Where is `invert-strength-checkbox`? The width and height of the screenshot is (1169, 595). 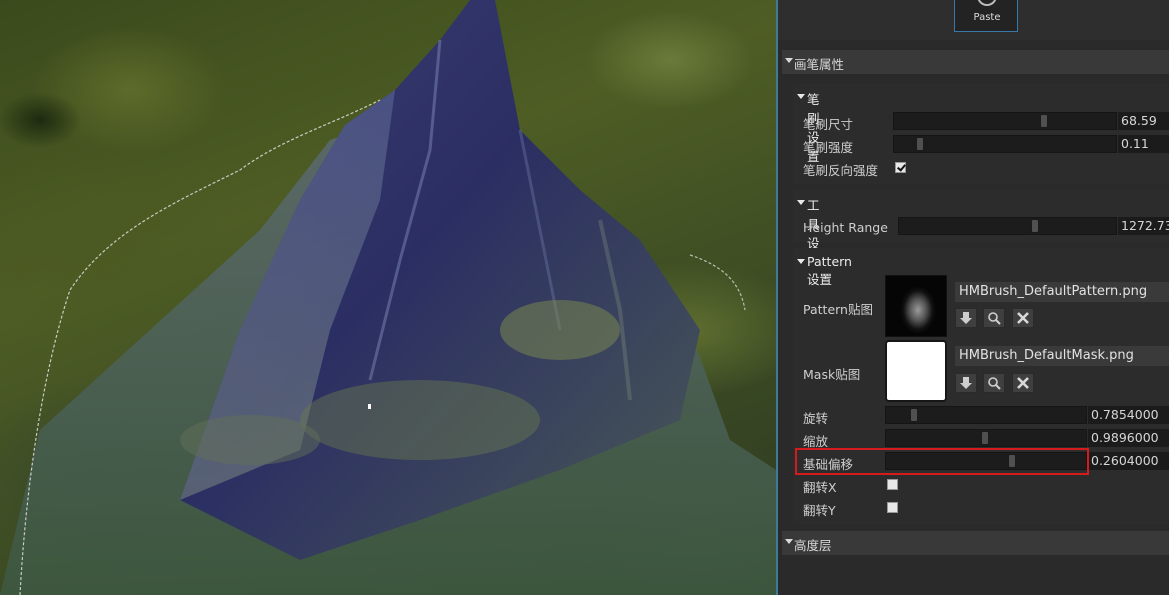
invert-strength-checkbox is located at coordinates (900, 167).